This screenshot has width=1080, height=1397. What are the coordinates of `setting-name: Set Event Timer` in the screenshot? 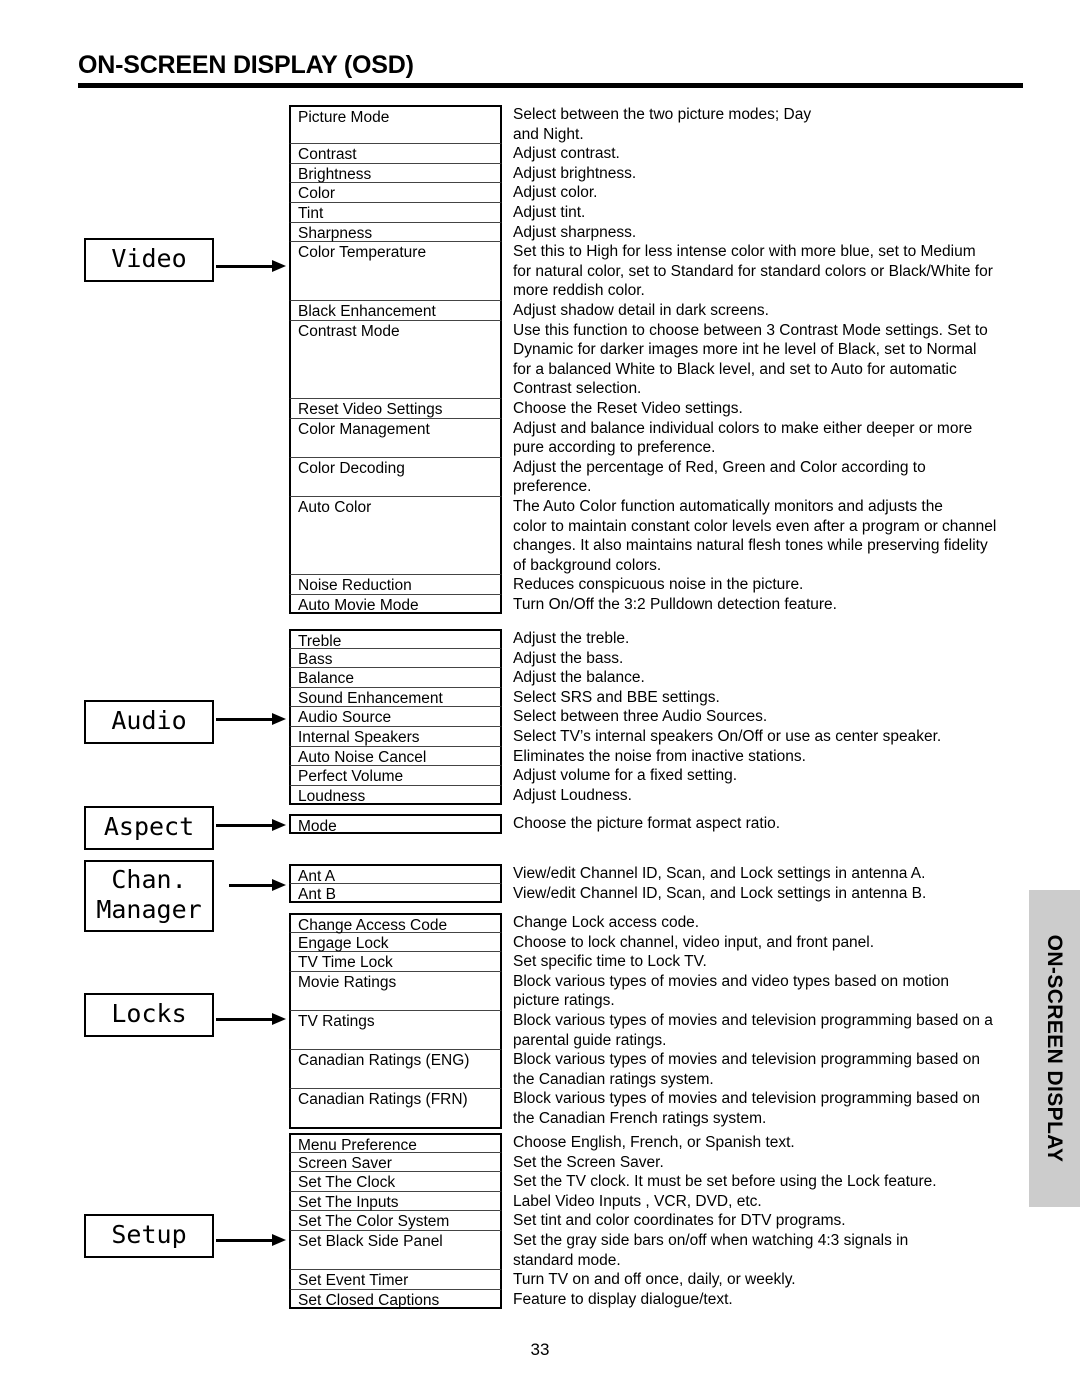 It's located at (395, 1280).